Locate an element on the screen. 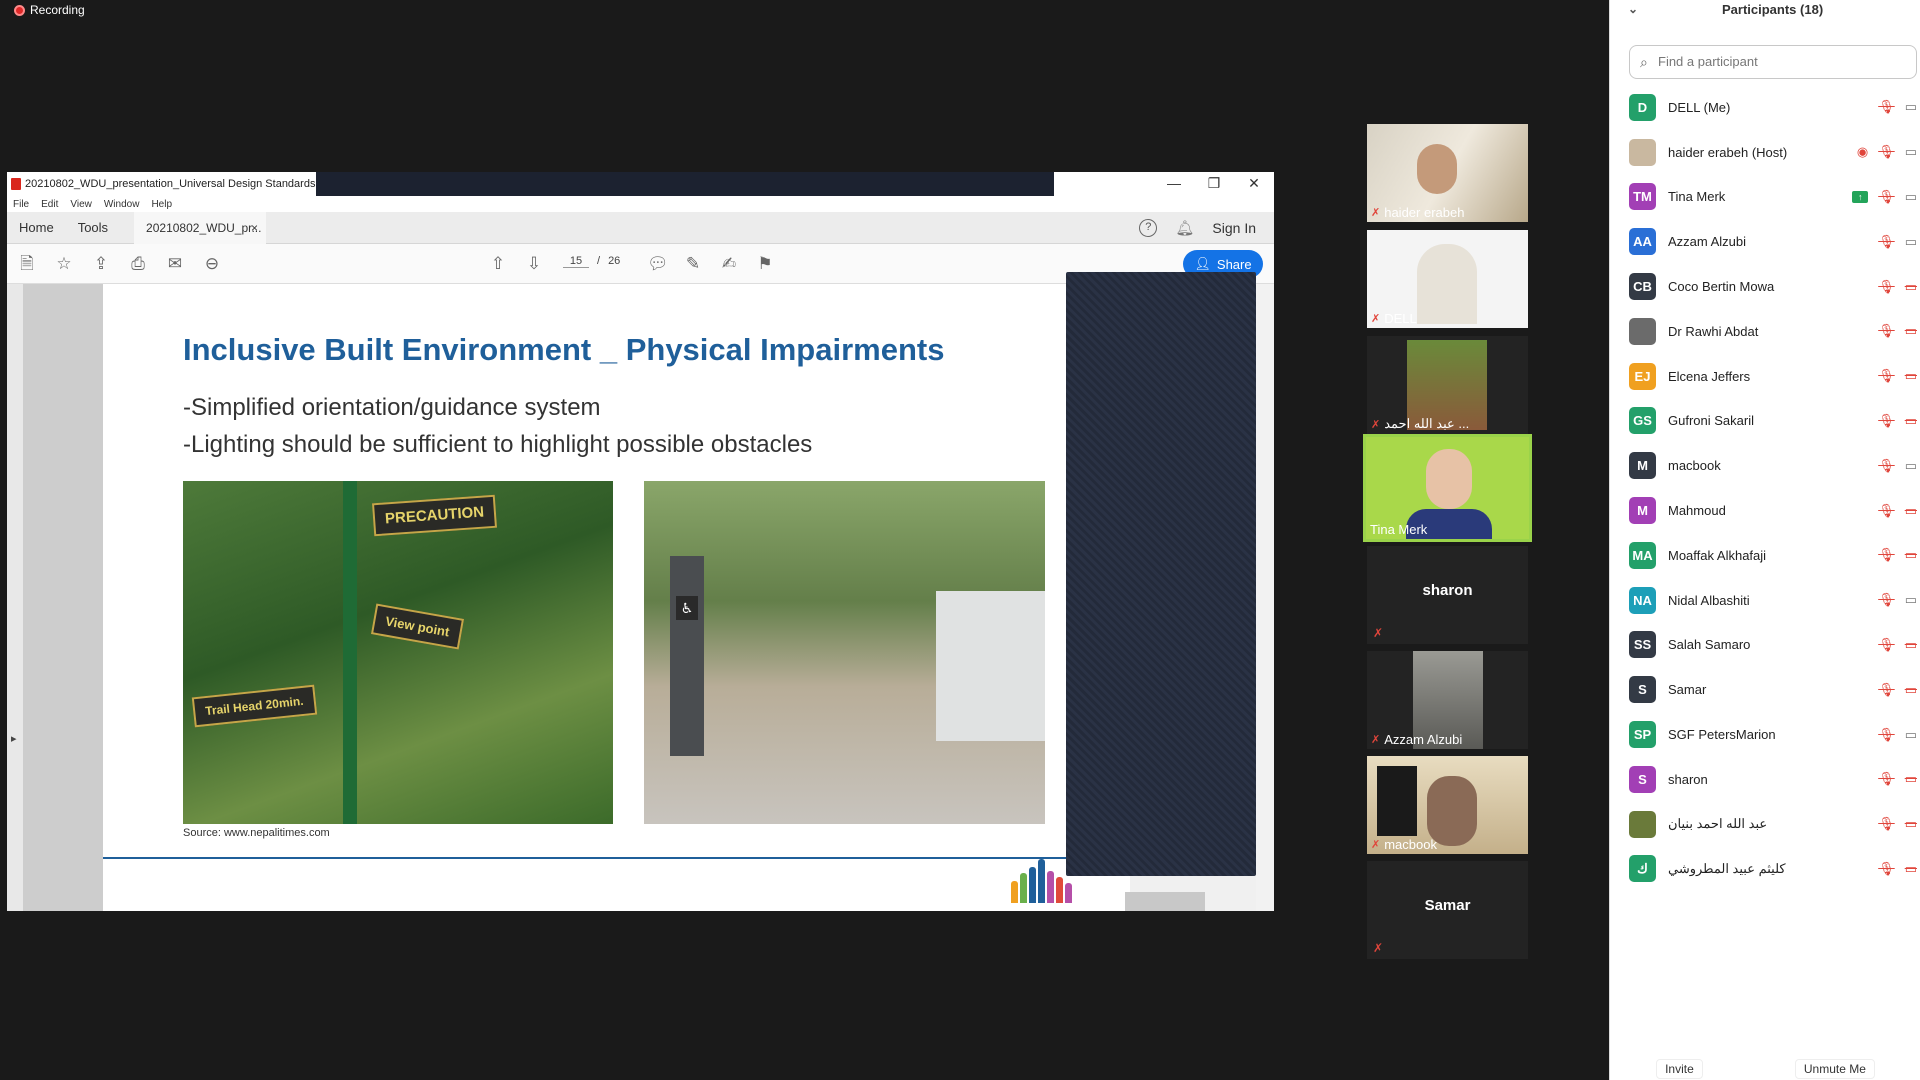 This screenshot has width=1920, height=1080. recording-indicator: Recording is located at coordinates (49, 10).